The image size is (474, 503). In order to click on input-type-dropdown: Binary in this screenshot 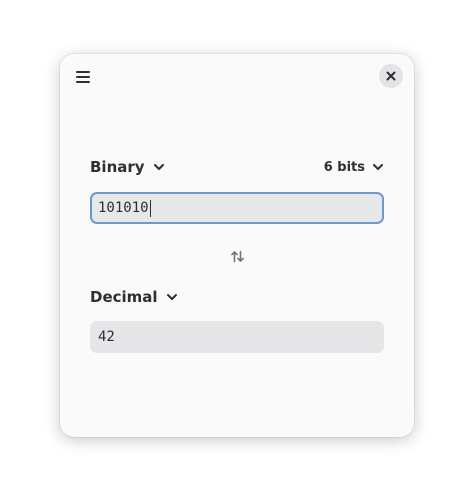, I will do `click(127, 167)`.